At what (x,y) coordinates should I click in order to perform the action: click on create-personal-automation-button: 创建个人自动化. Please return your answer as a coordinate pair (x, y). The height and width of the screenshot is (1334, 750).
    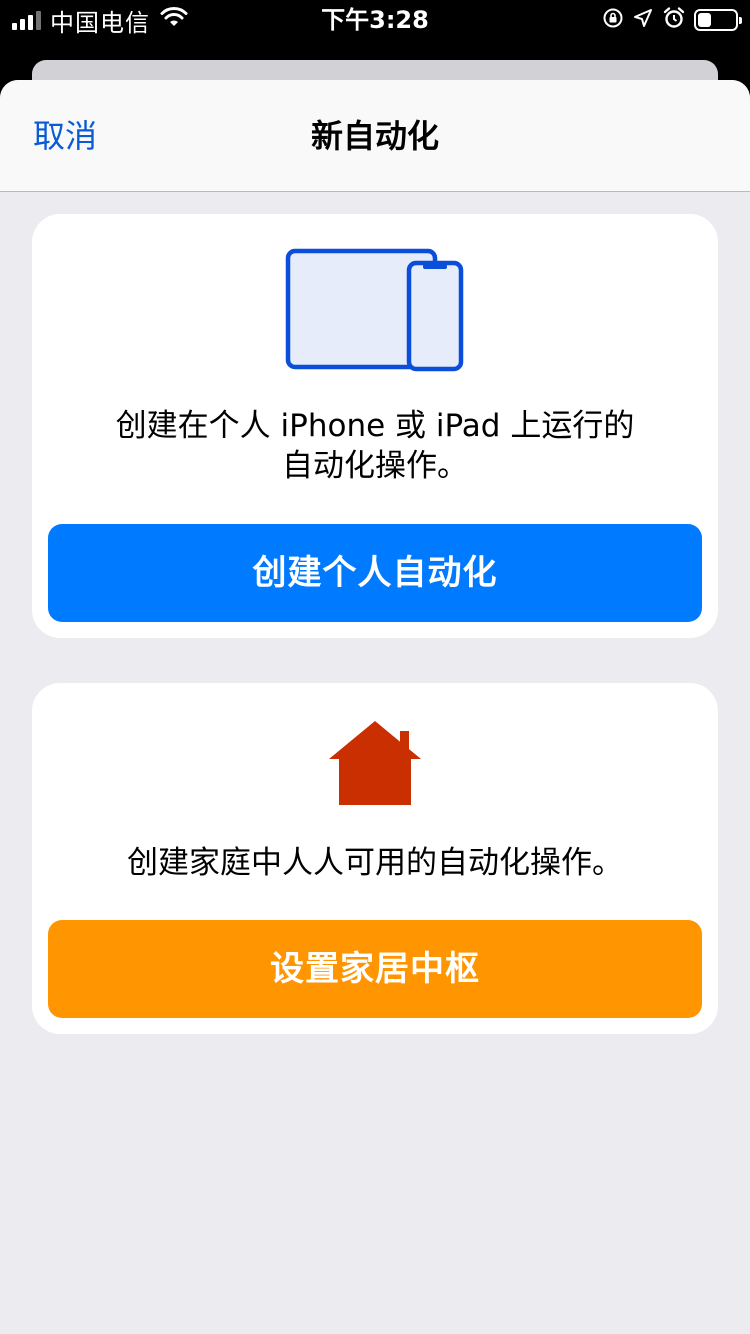
    Looking at the image, I should click on (375, 573).